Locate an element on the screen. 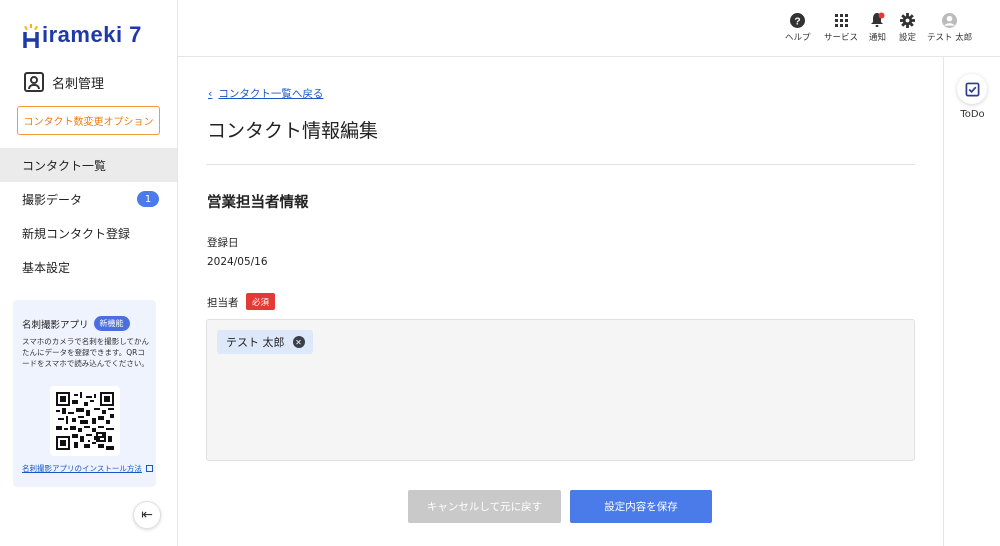 The image size is (1000, 546). sidebar-item-new-contact: 新規コンタクト登録 is located at coordinates (88, 233).